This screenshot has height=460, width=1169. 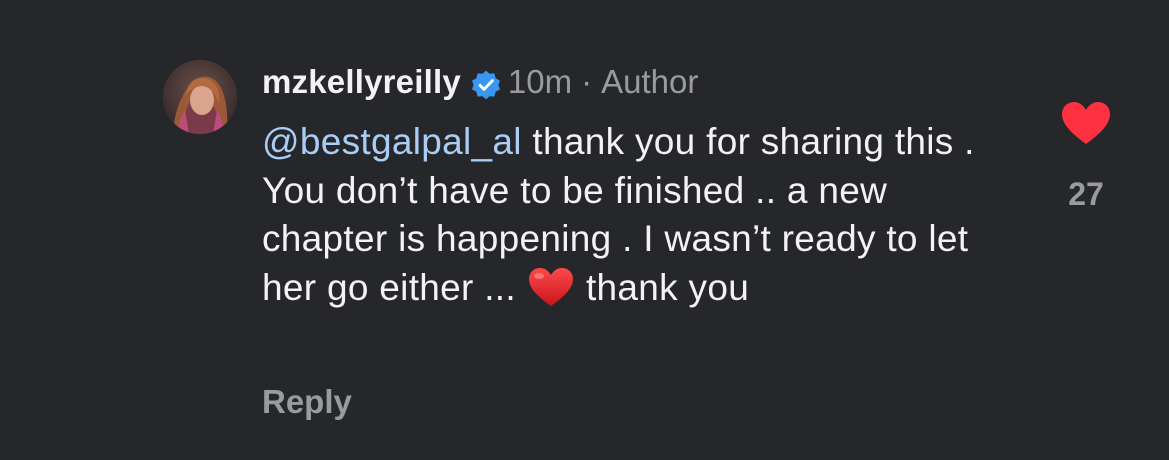 I want to click on mention-link: @bestgalpal_al, so click(x=392, y=141).